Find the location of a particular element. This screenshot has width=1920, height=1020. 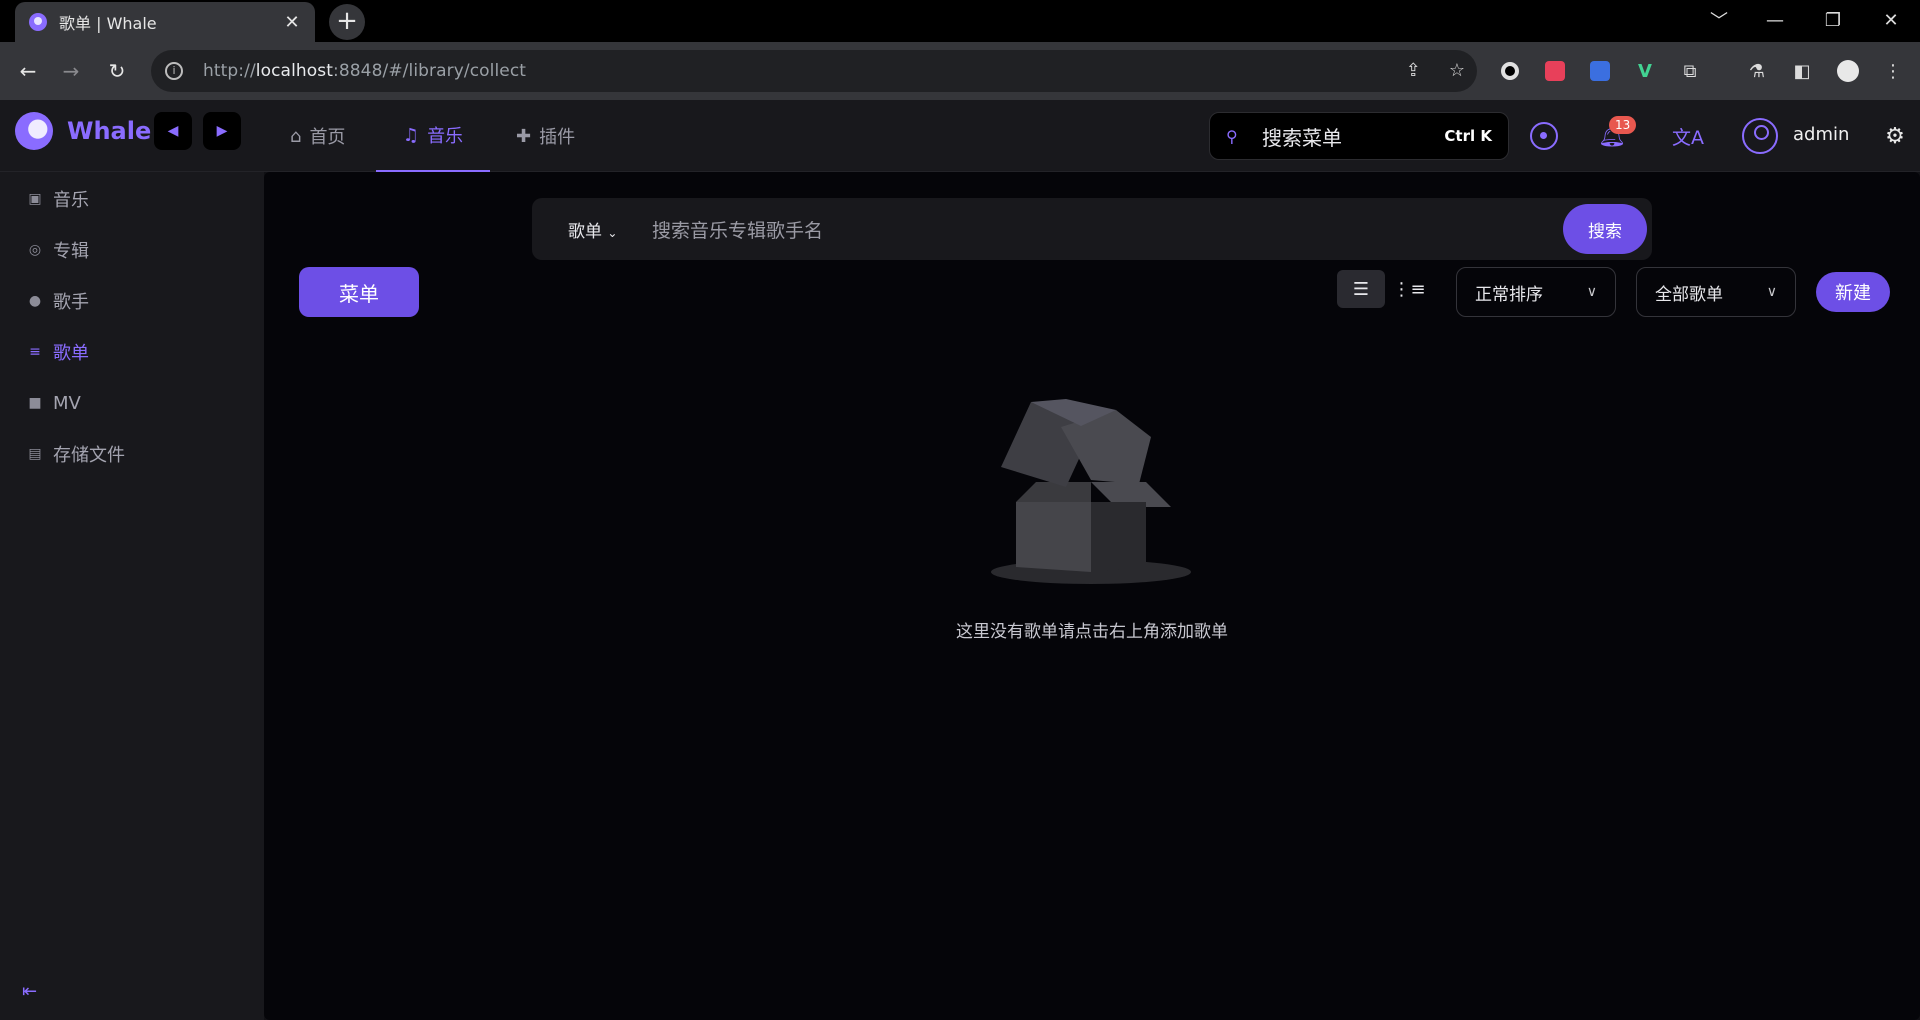

home-icon: ⌂ is located at coordinates (296, 136).